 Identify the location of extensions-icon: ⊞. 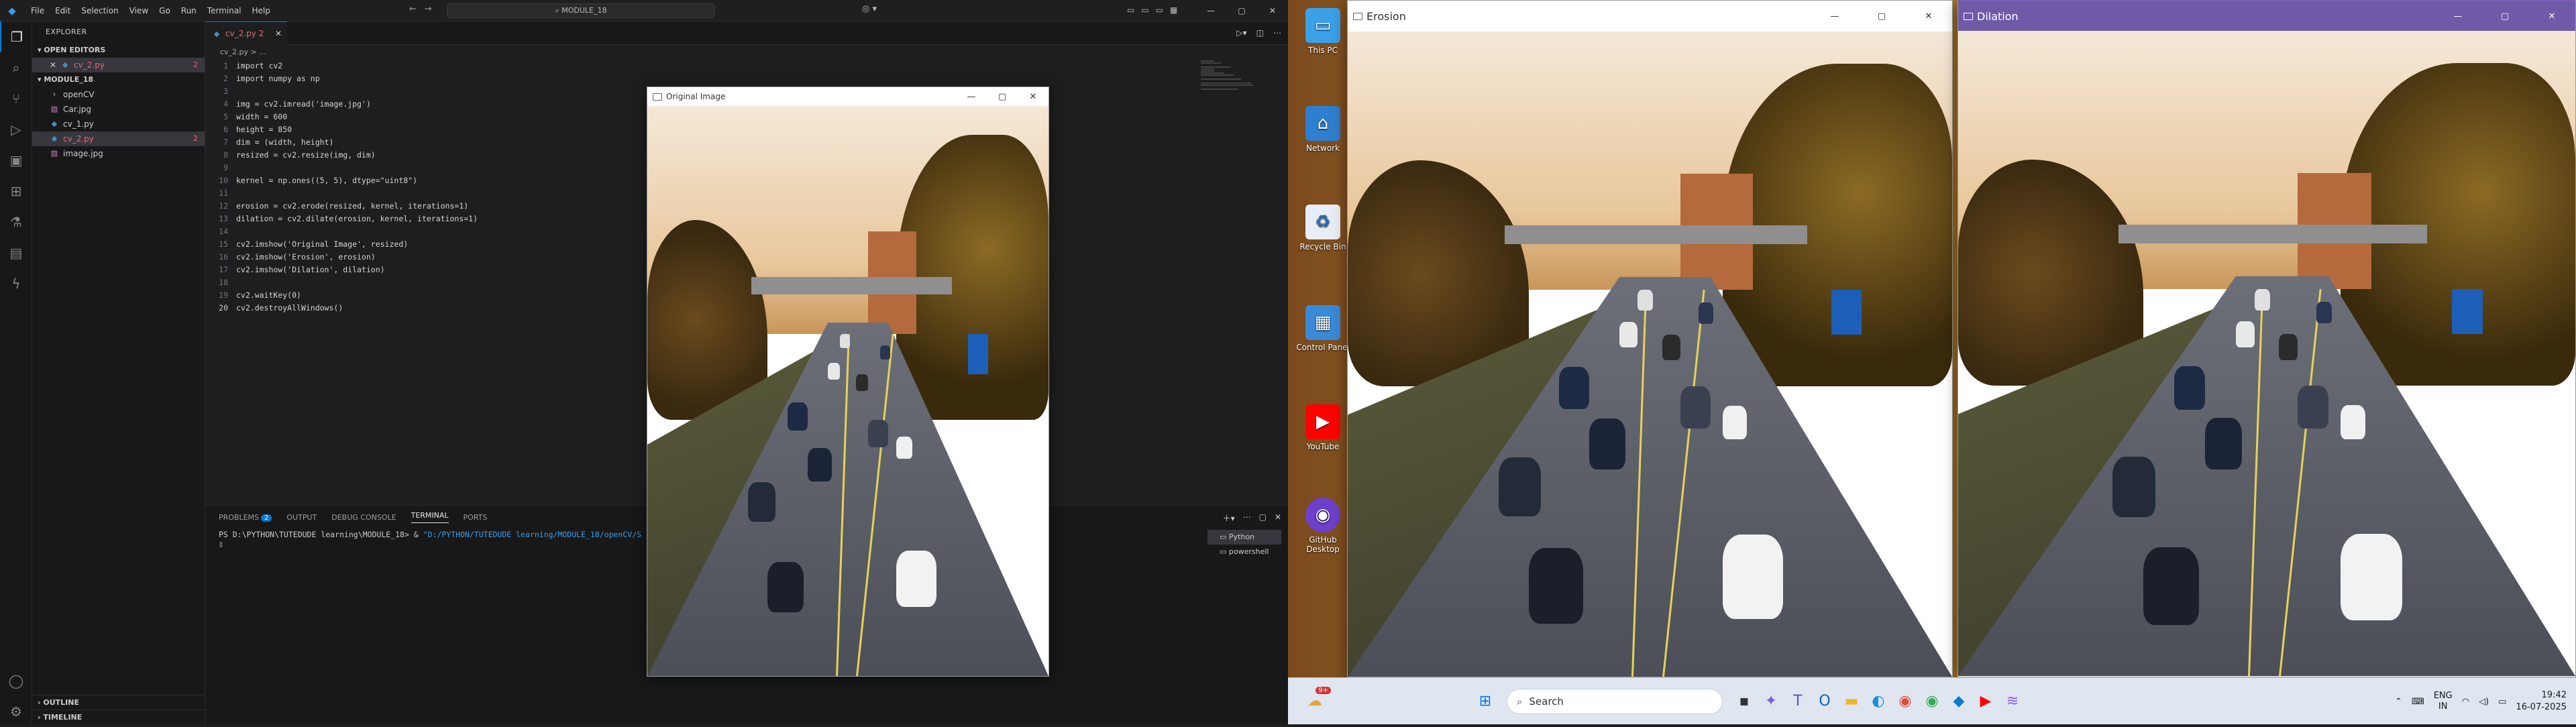
(16, 191).